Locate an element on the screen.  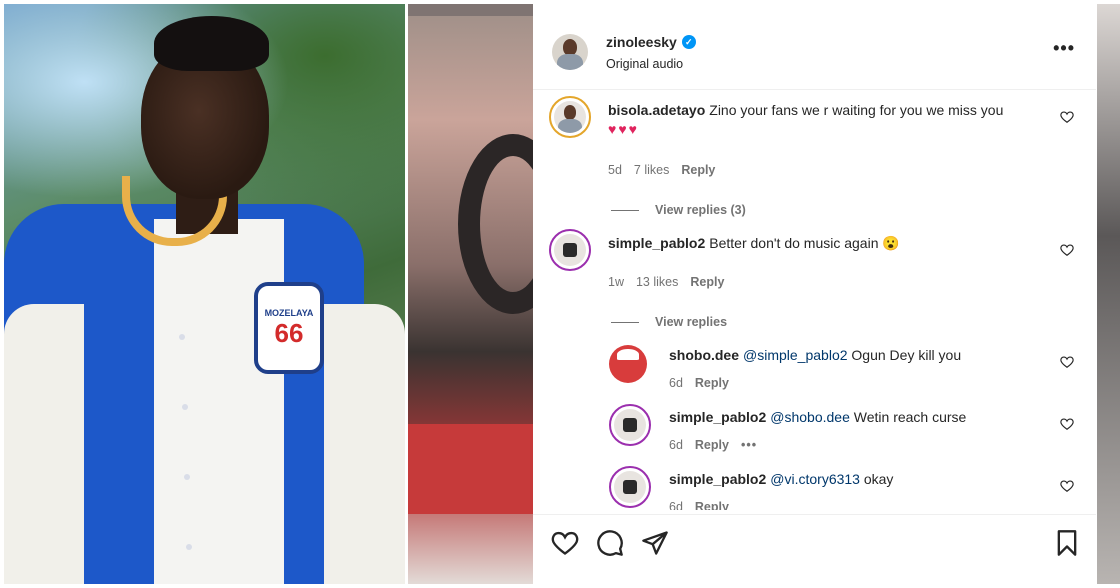
steering-wheel is located at coordinates (495, 224).